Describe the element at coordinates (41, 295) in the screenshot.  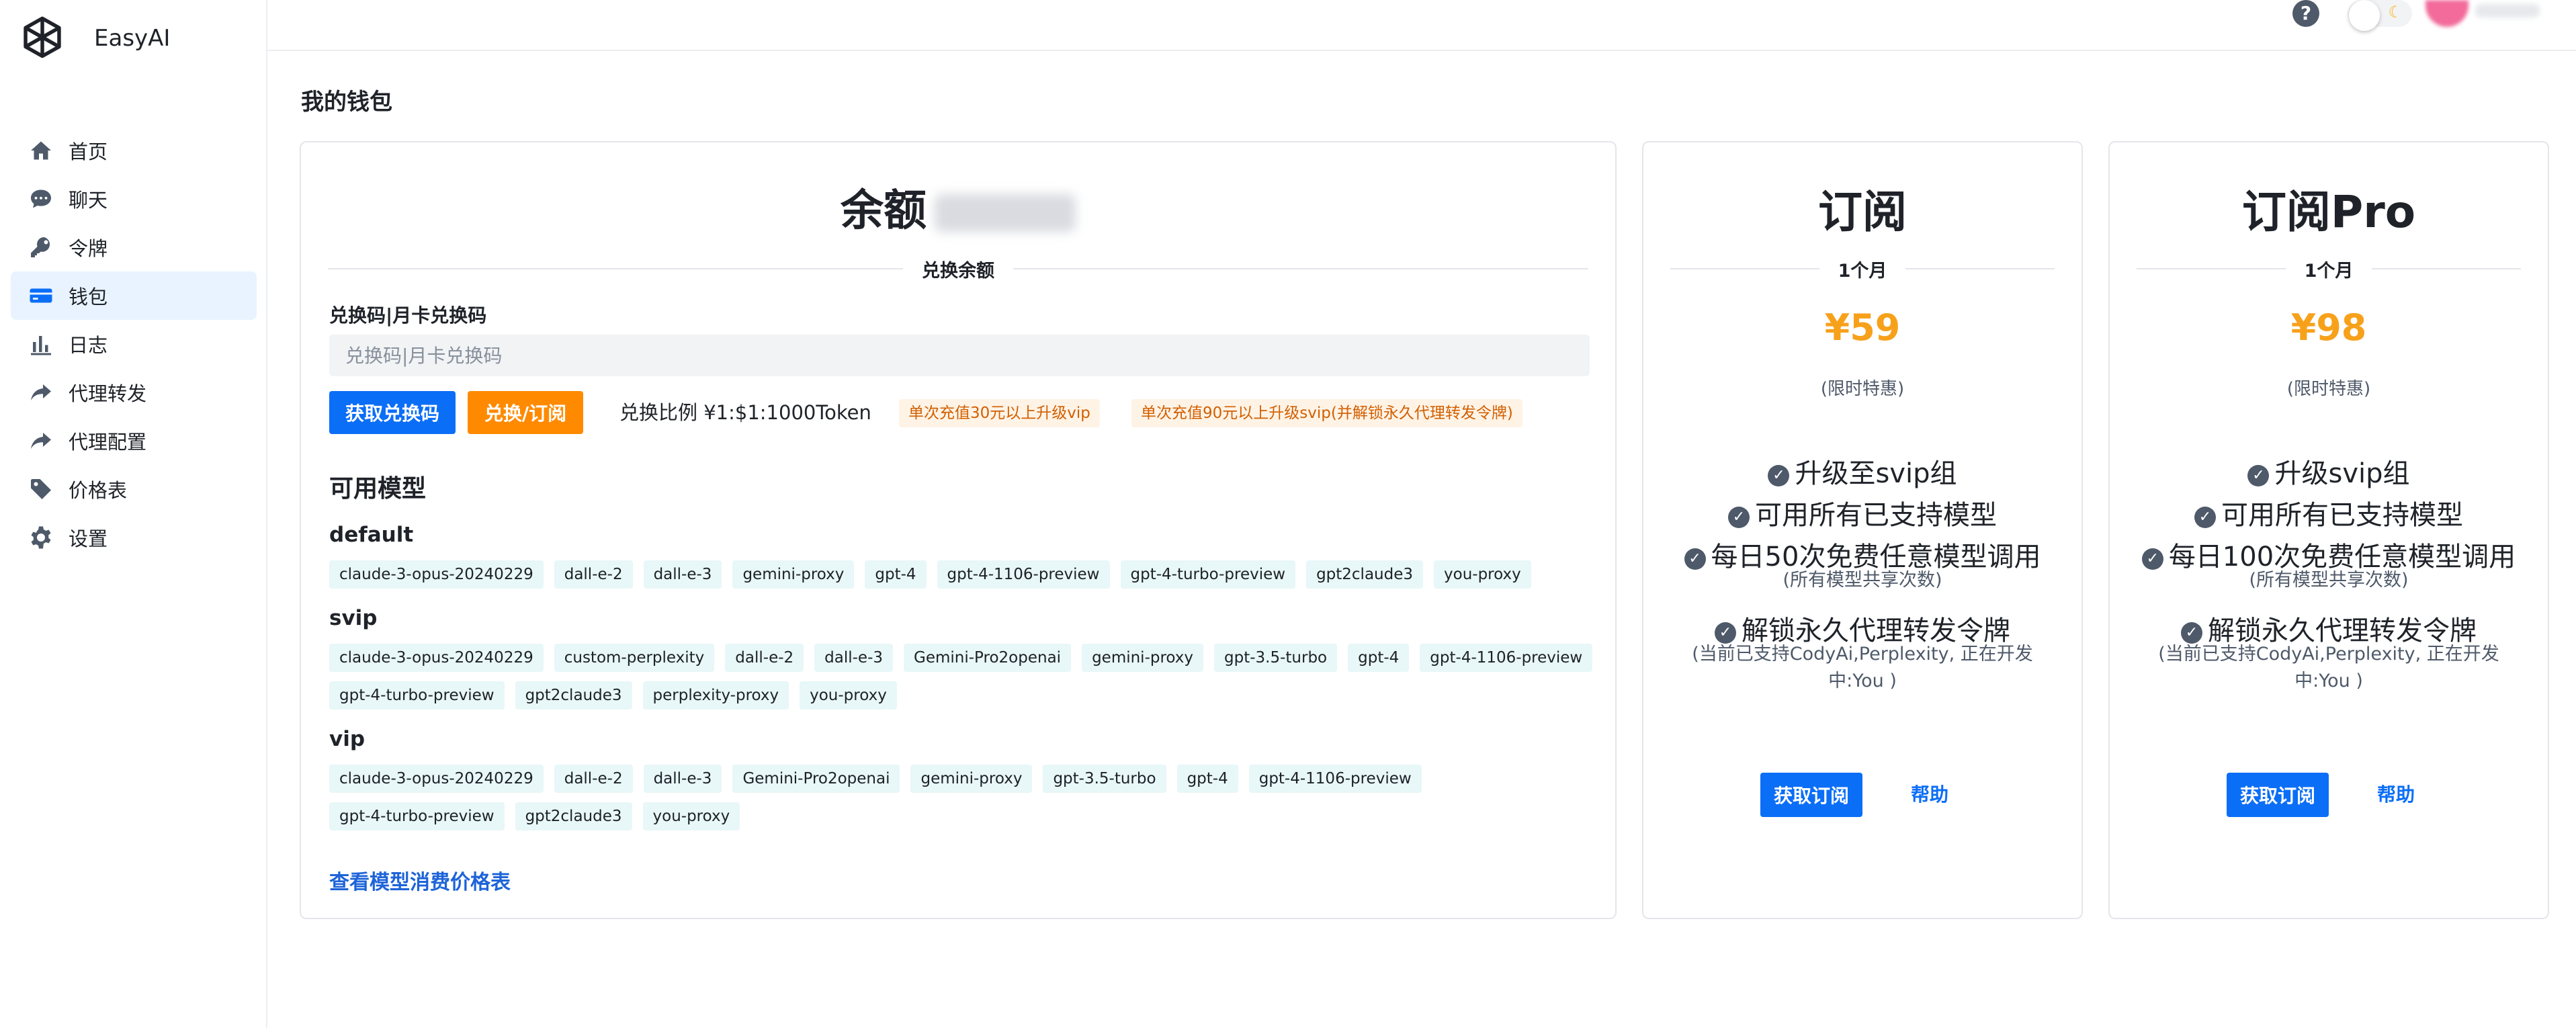
I see `wallet-icon` at that location.